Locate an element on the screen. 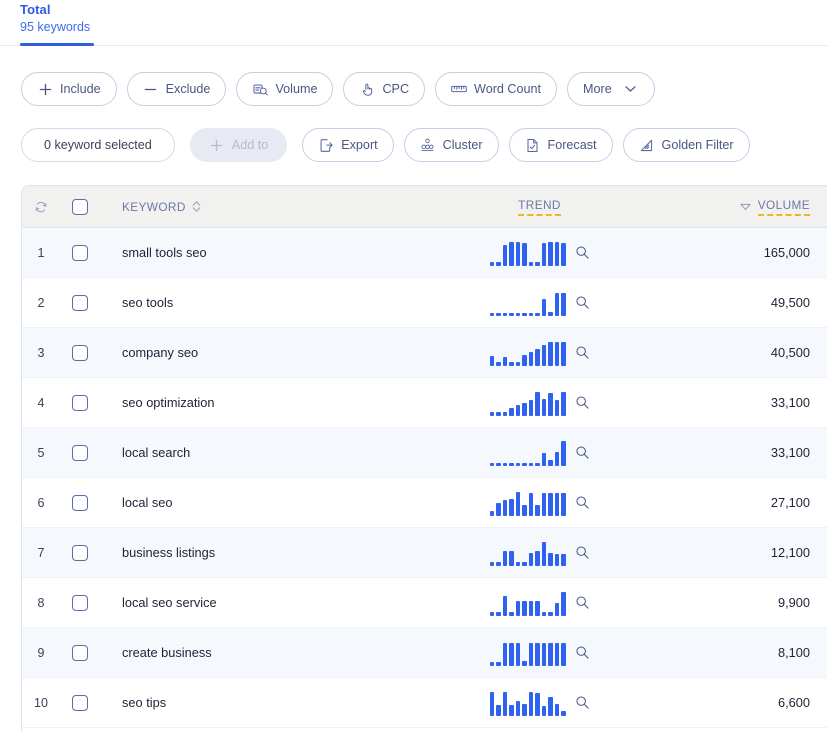  row-index: 3 is located at coordinates (41, 352).